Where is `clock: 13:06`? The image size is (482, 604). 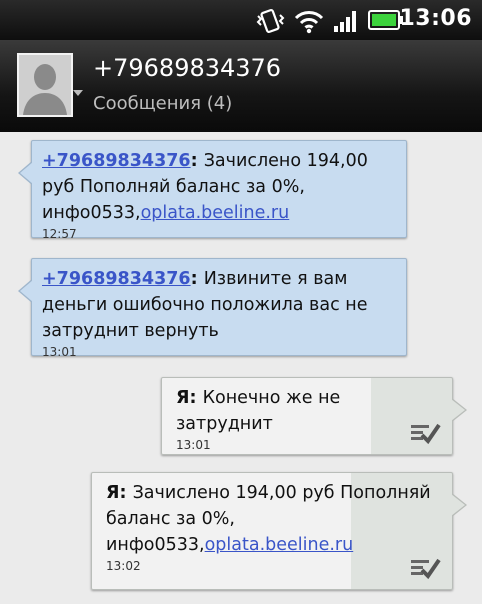
clock: 13:06 is located at coordinates (435, 18).